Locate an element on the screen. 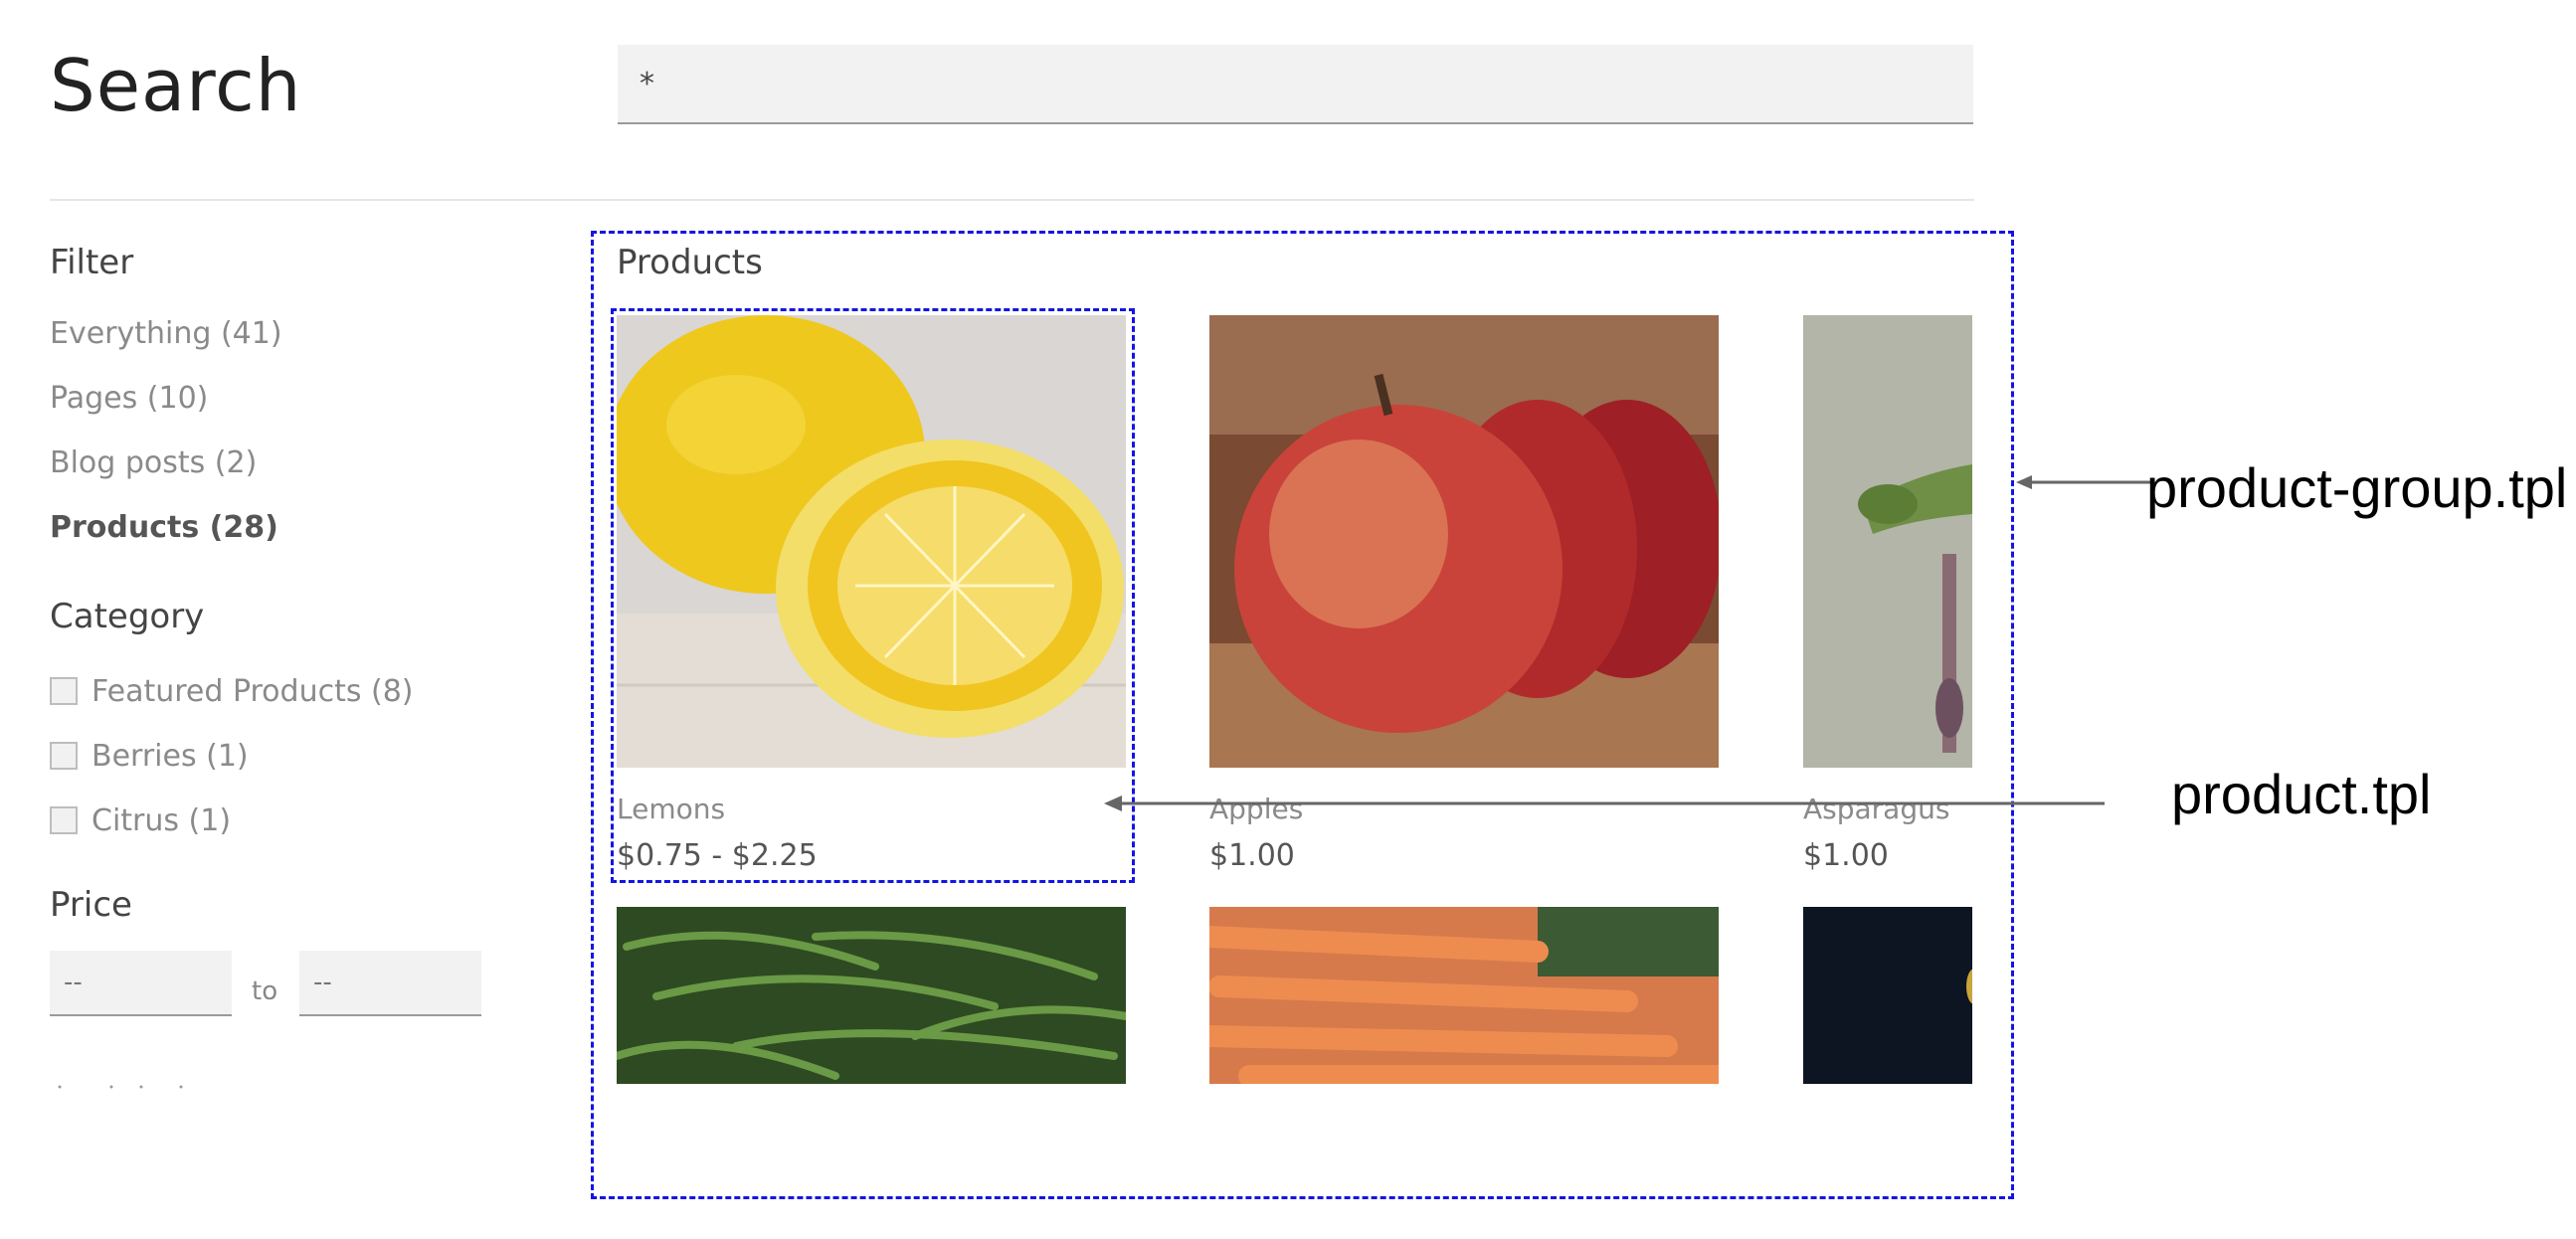 Image resolution: width=2576 pixels, height=1239 pixels. filter-products: Products (28) is located at coordinates (164, 527).